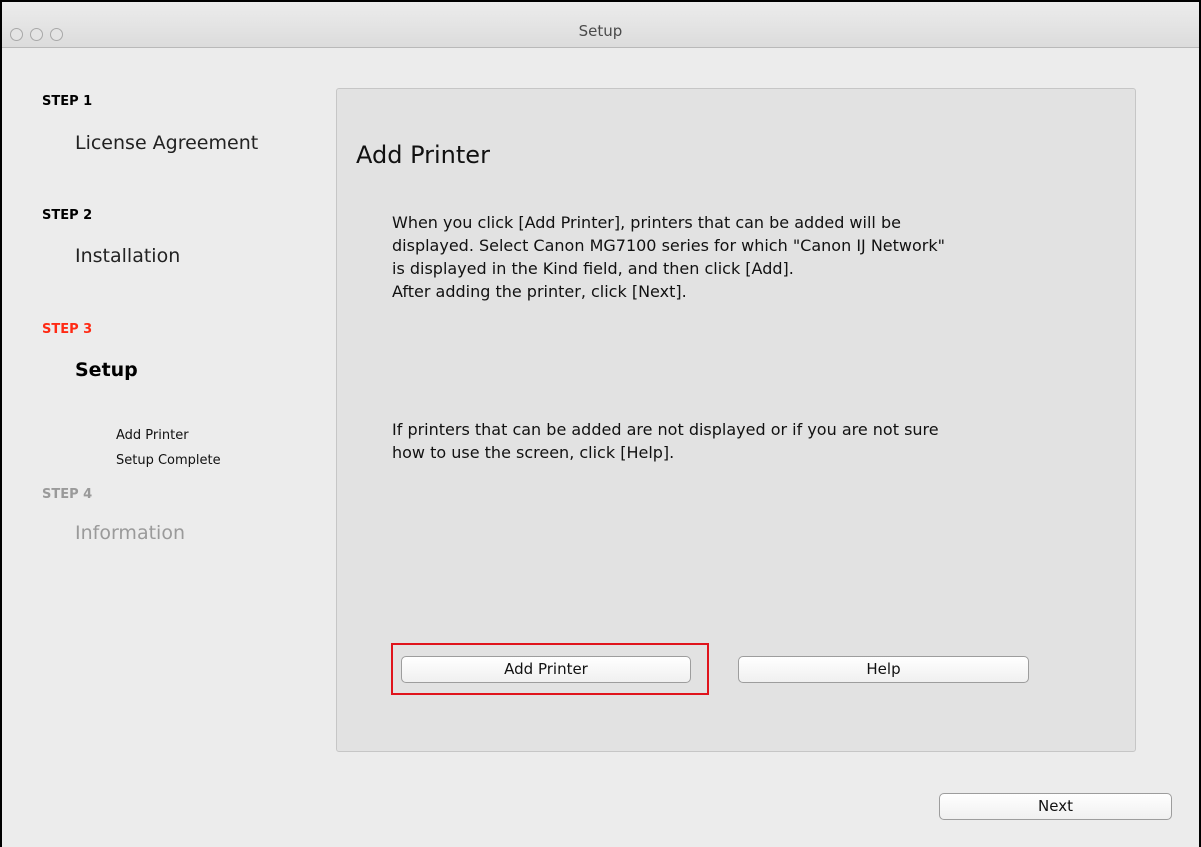  I want to click on step-2-label: STEP 2, so click(67, 215).